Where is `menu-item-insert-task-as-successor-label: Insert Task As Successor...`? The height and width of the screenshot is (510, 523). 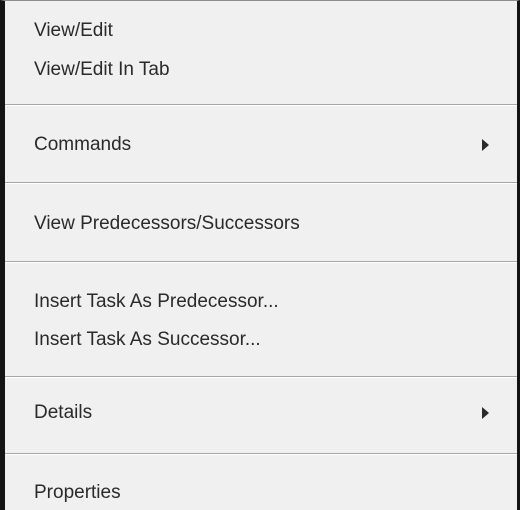
menu-item-insert-task-as-successor-label: Insert Task As Successor... is located at coordinates (147, 339).